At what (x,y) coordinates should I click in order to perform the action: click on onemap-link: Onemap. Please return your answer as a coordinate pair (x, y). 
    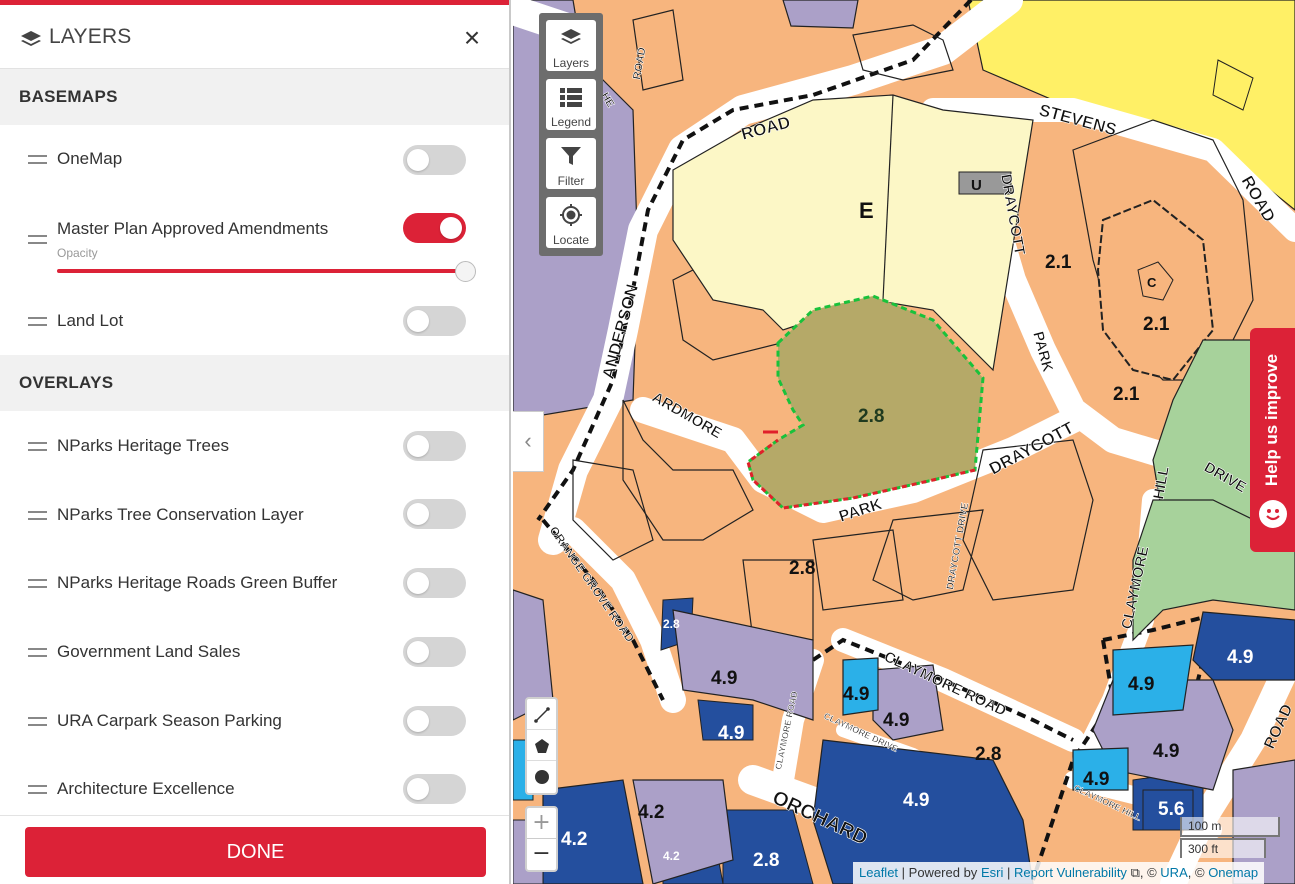
    Looking at the image, I should click on (1233, 872).